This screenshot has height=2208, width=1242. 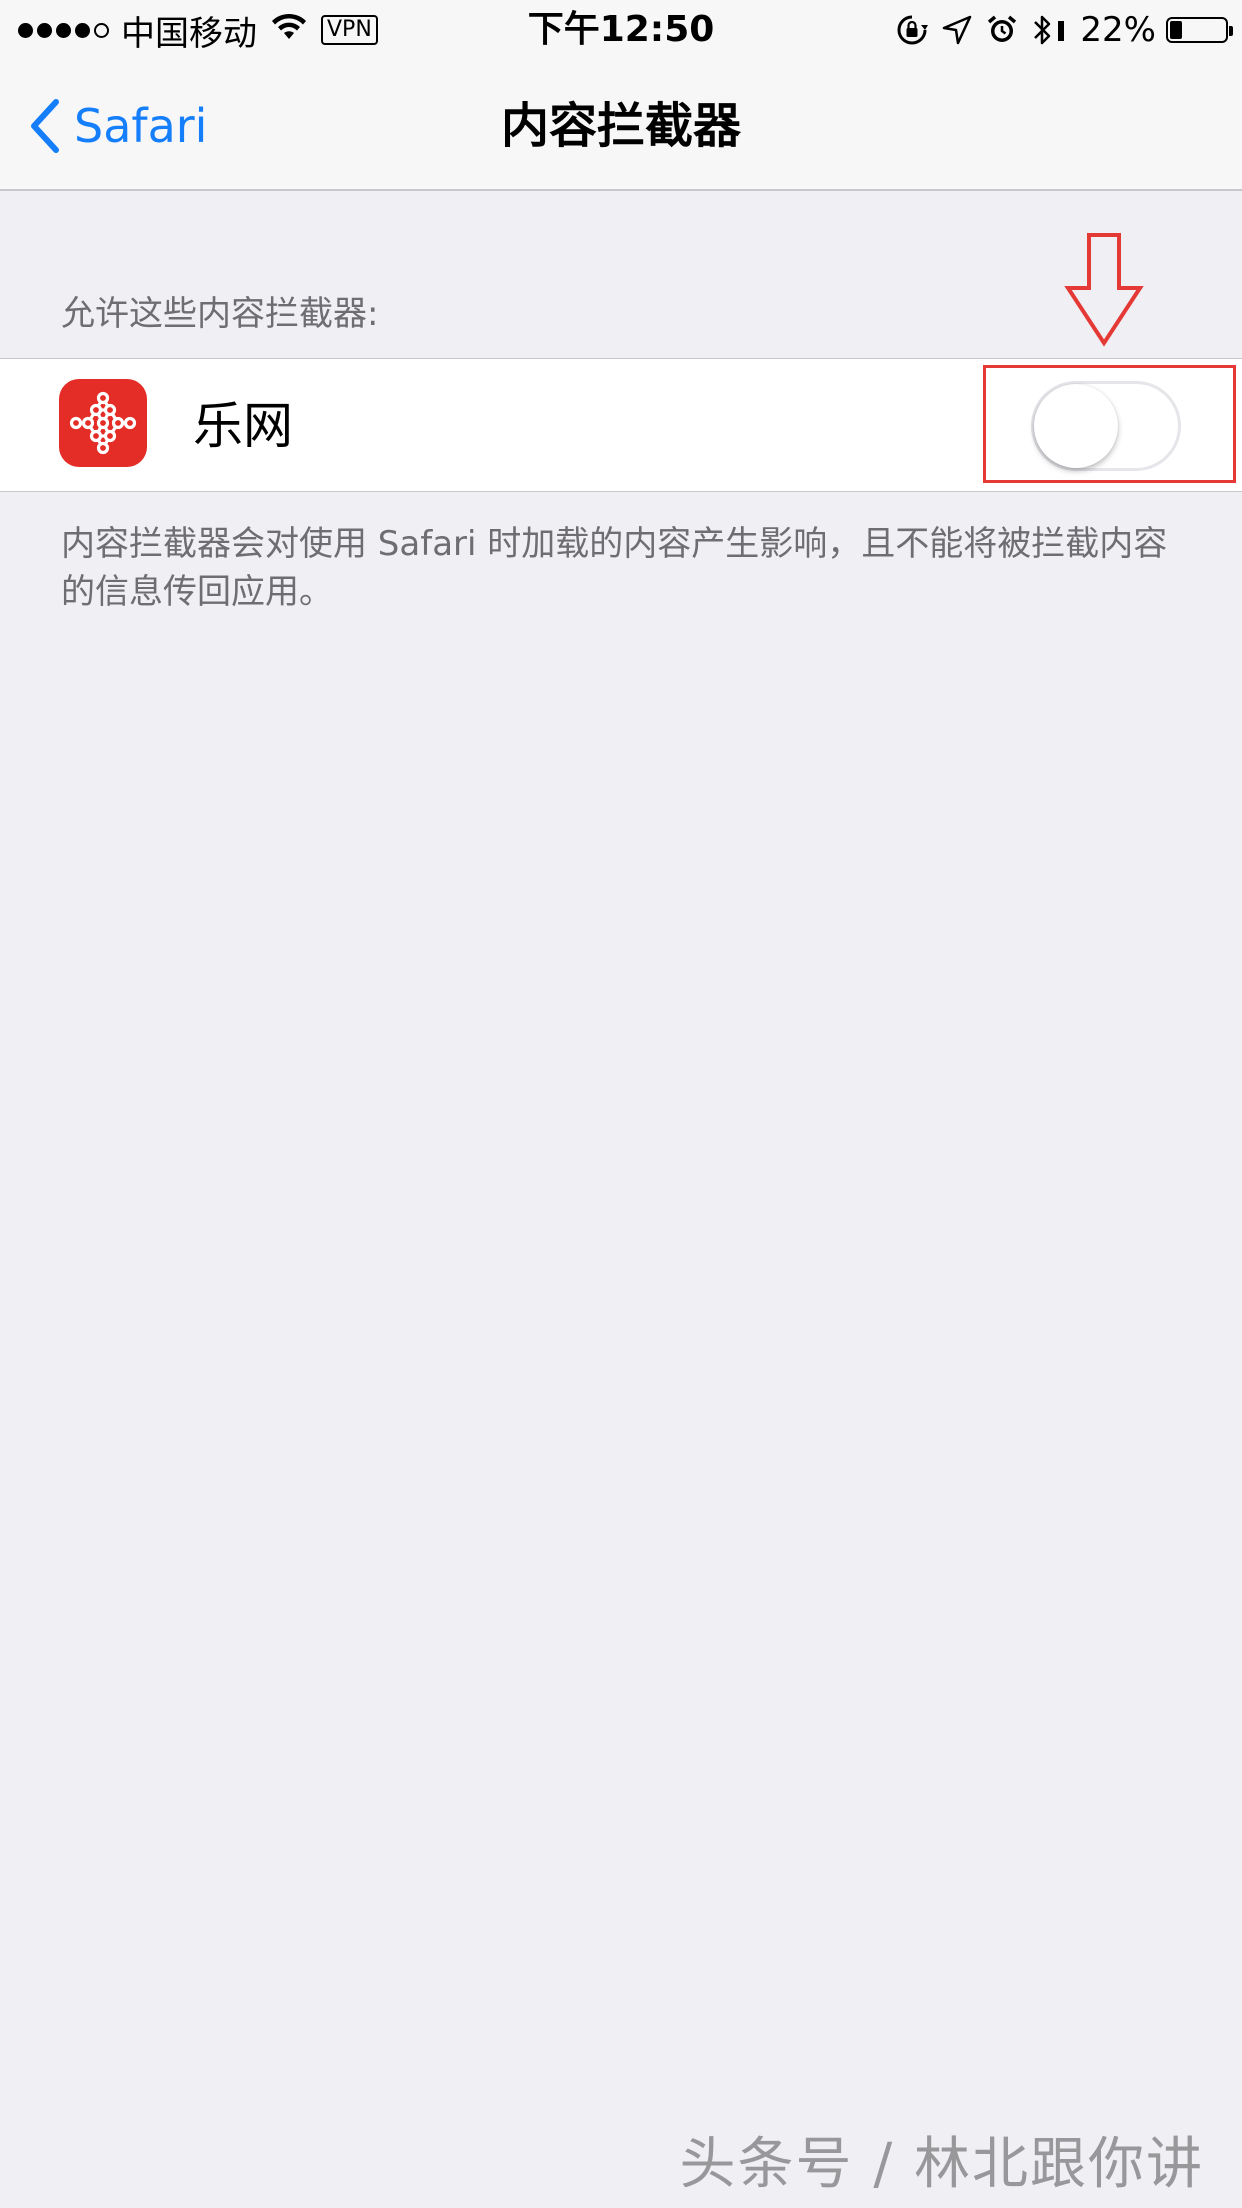 I want to click on down-arrow-annotation-icon, so click(x=1104, y=290).